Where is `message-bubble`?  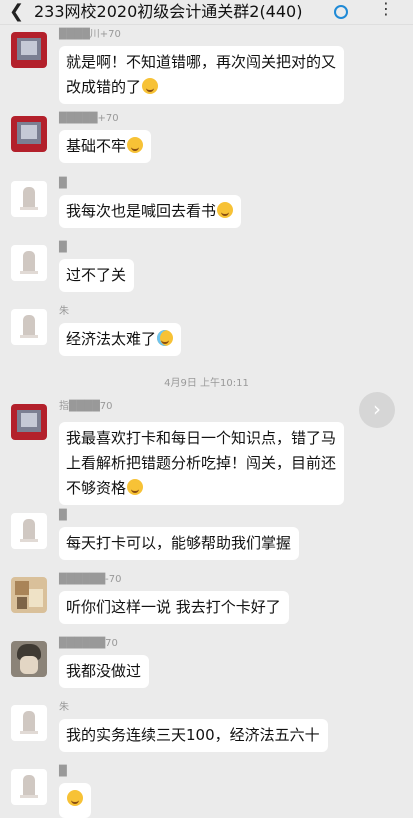
message-bubble is located at coordinates (75, 800).